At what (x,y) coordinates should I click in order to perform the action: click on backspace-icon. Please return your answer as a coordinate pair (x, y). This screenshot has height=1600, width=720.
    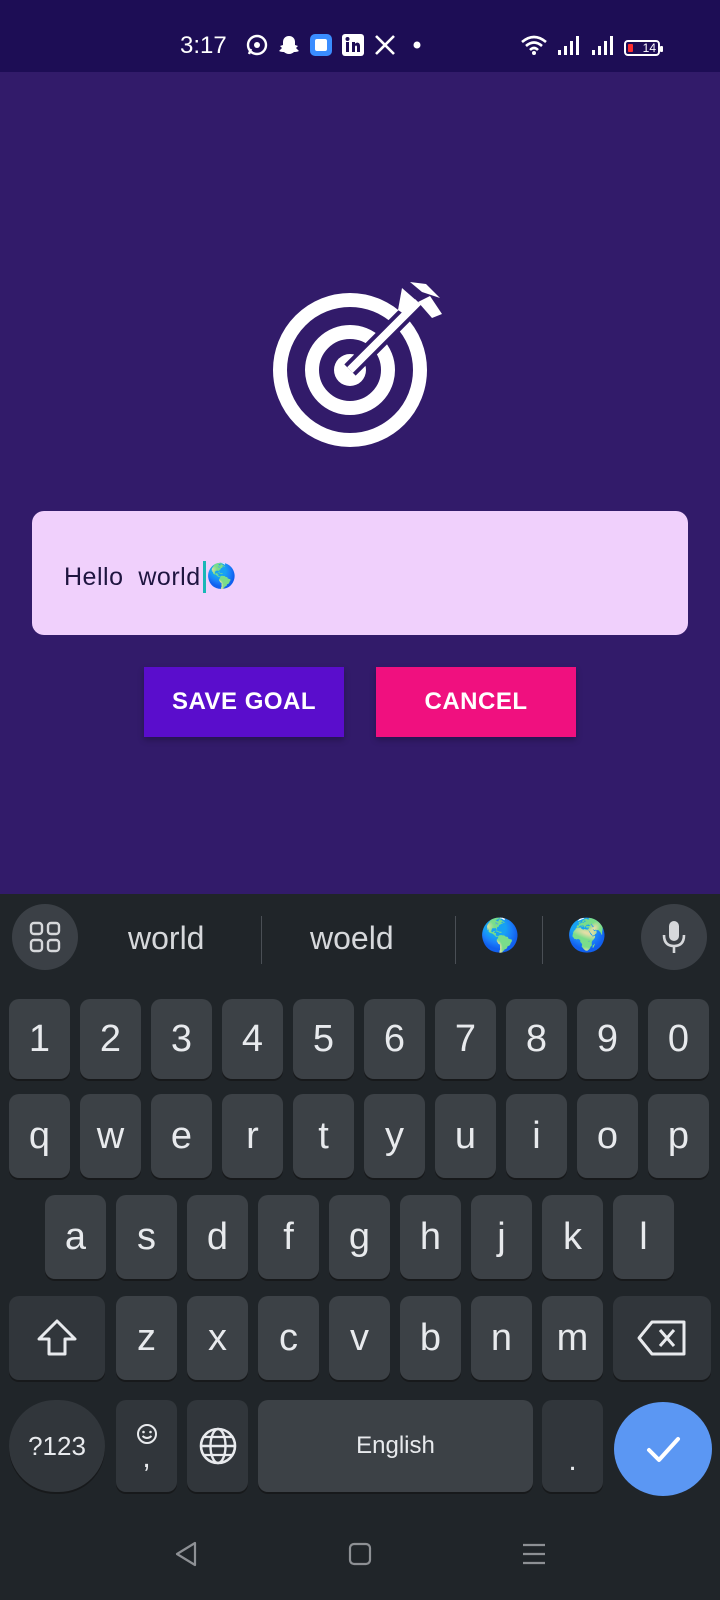
    Looking at the image, I should click on (661, 1338).